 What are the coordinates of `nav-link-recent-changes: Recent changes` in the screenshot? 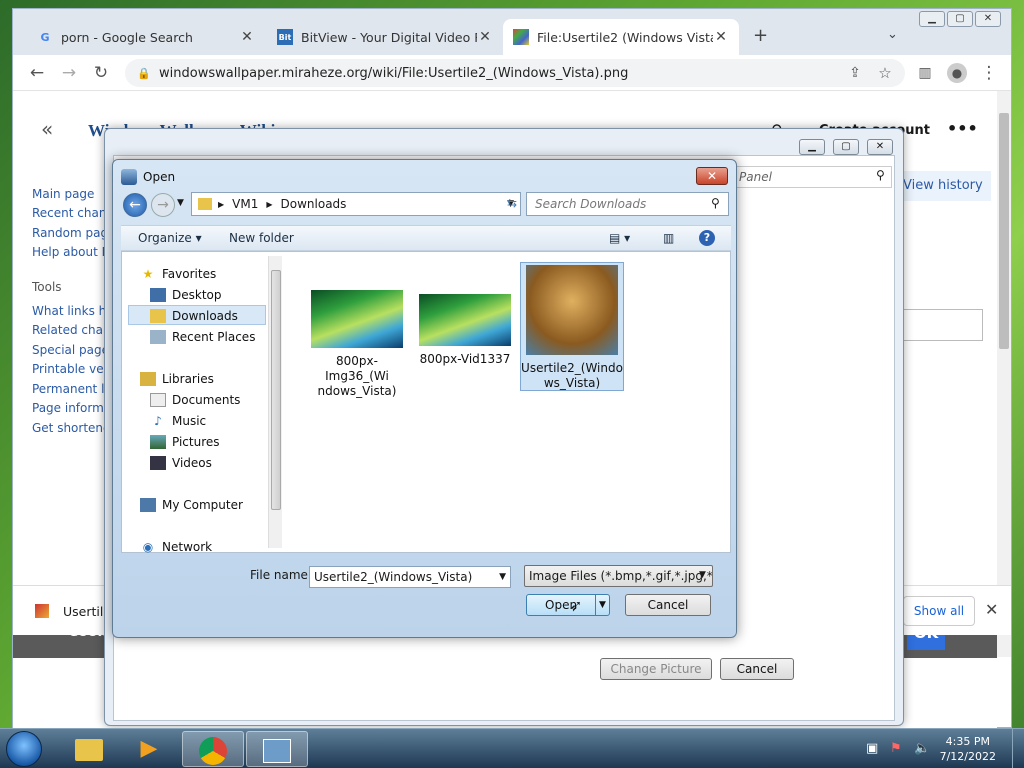 It's located at (69, 213).